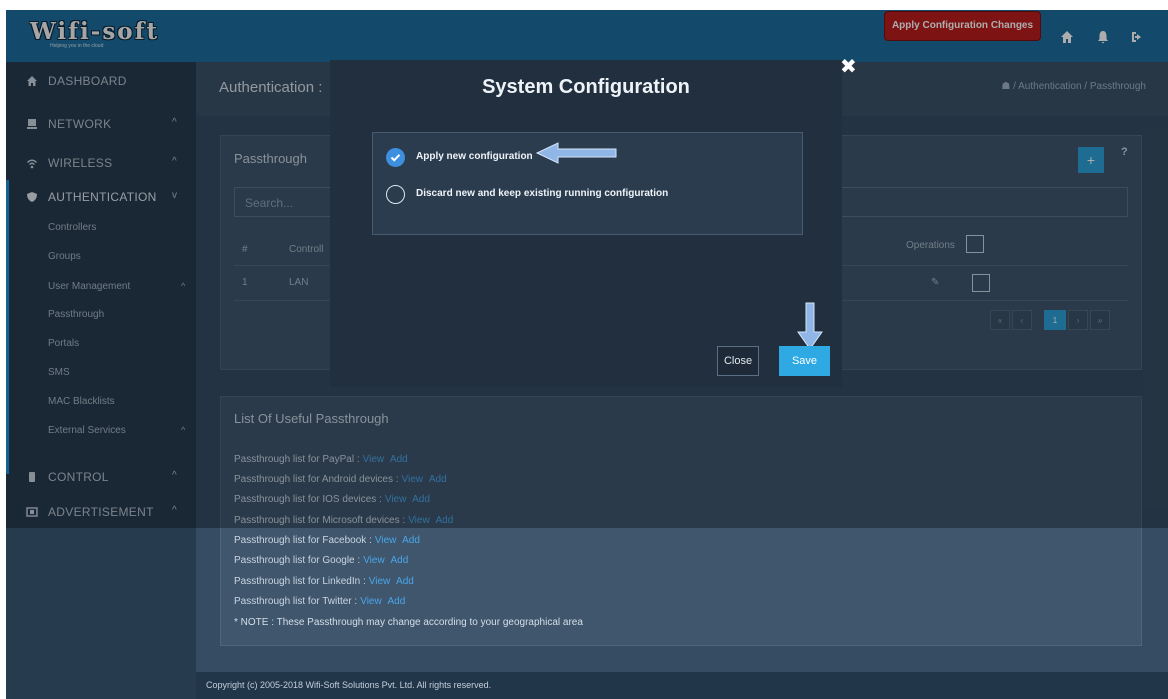 Image resolution: width=1168 pixels, height=699 pixels. What do you see at coordinates (576, 153) in the screenshot?
I see `left-arrow-icon` at bounding box center [576, 153].